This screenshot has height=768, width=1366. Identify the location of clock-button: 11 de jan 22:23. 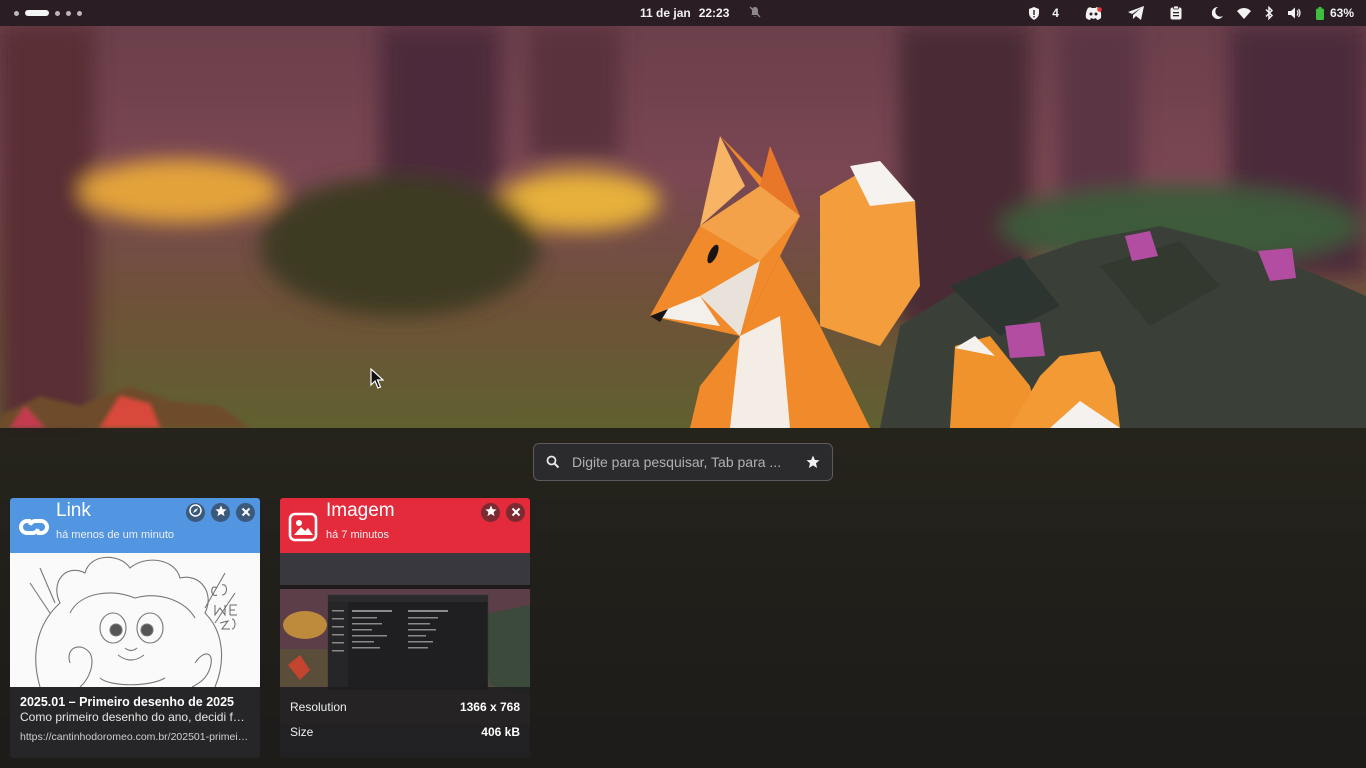
(700, 13).